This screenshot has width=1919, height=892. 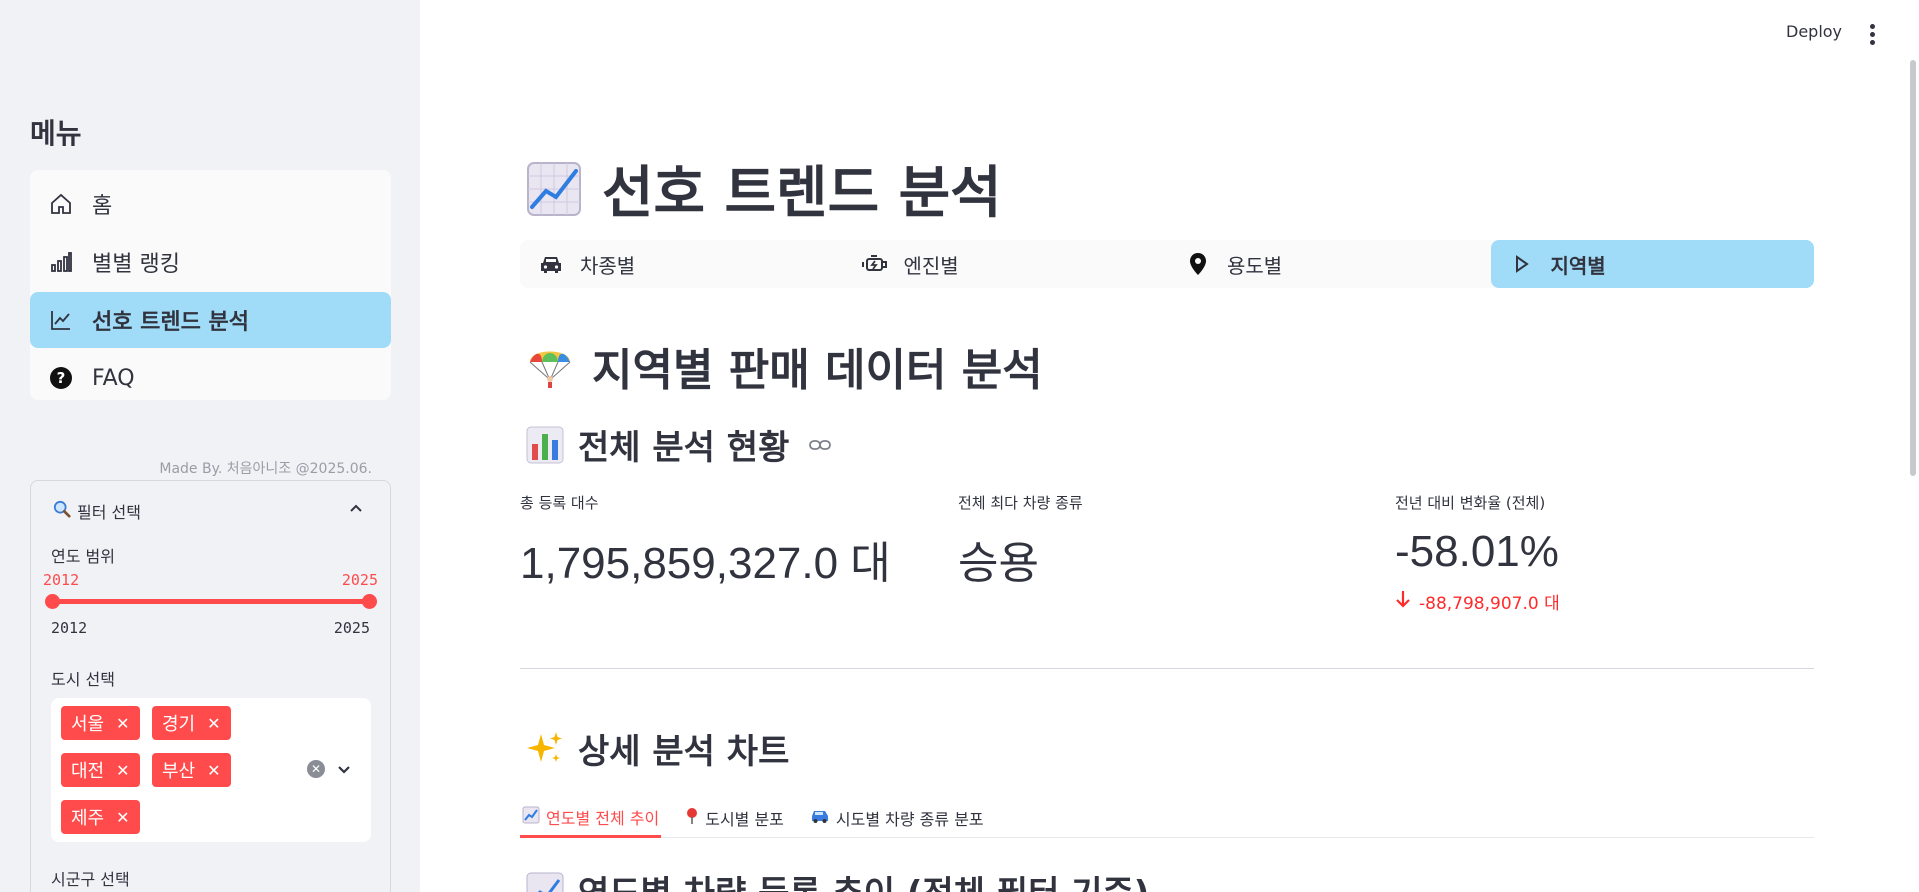 I want to click on filter-header: 필터 선택, so click(x=97, y=511).